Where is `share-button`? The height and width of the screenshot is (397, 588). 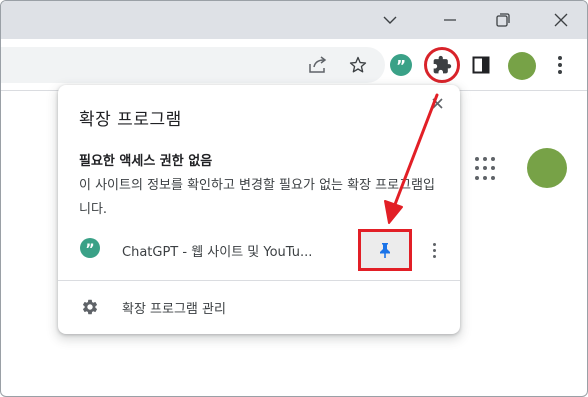
share-button is located at coordinates (318, 65).